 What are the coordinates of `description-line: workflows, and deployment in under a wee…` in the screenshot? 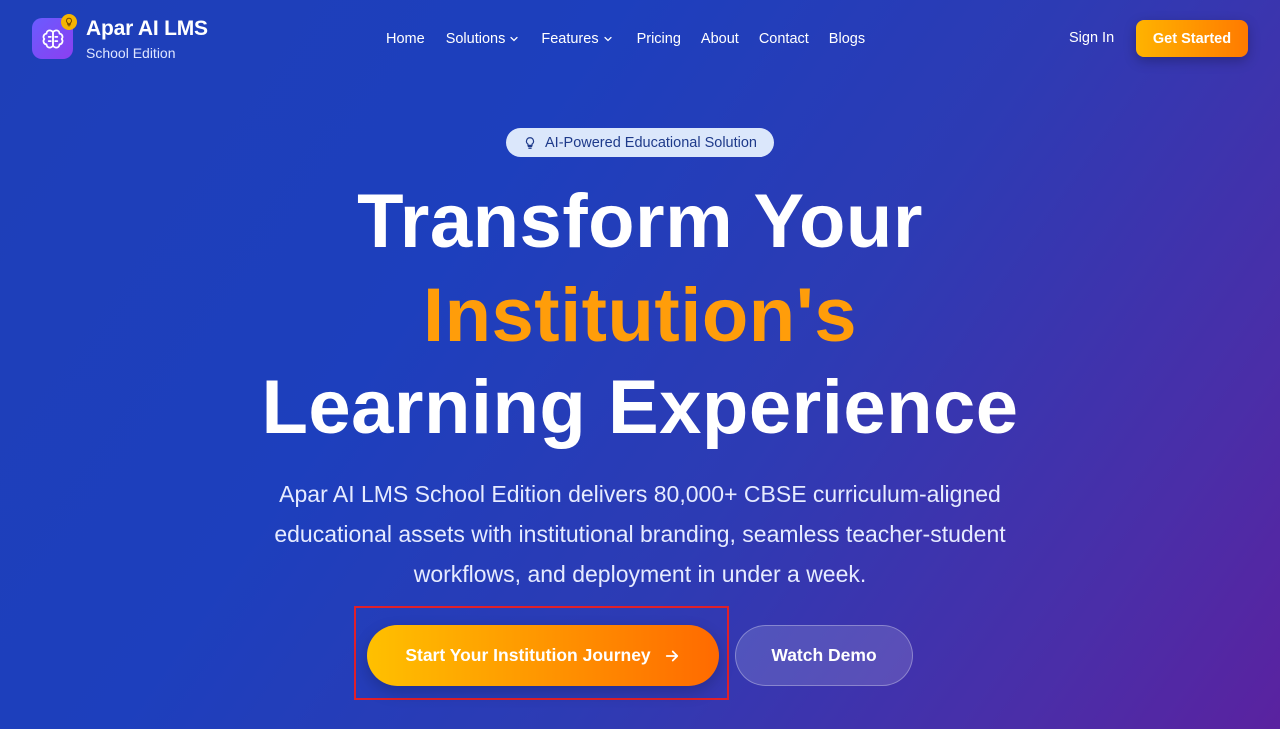 It's located at (640, 574).